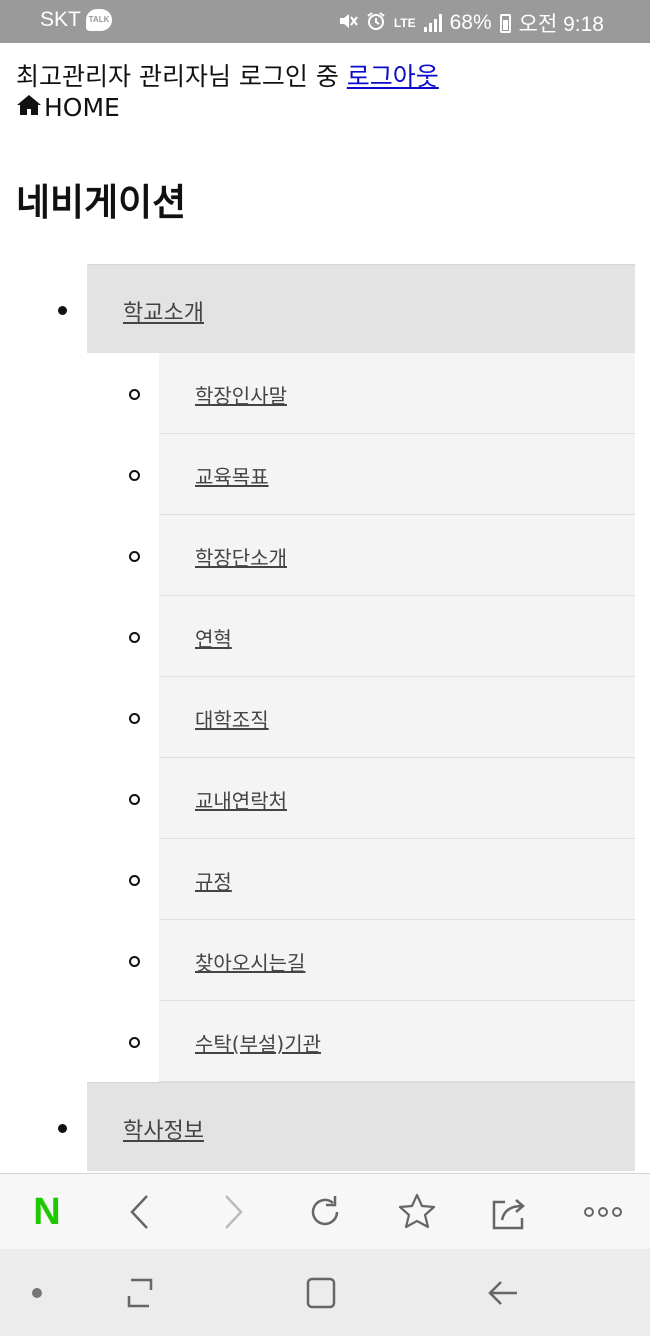  I want to click on battery-icon, so click(505, 23).